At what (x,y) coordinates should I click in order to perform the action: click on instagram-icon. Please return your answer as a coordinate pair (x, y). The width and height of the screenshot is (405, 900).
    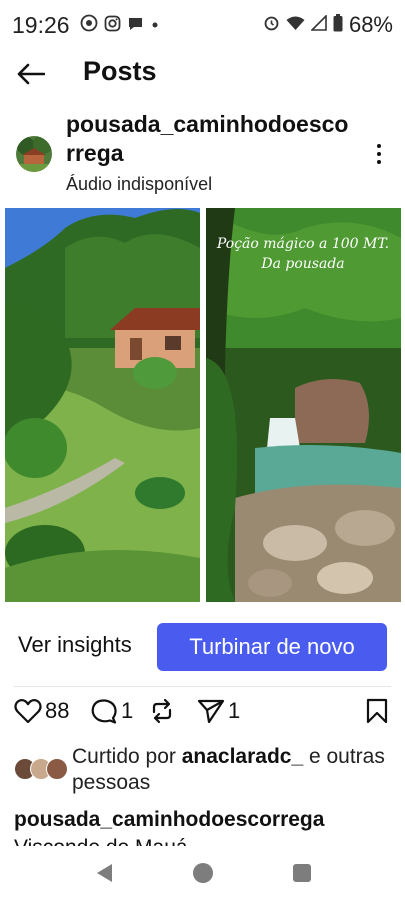
    Looking at the image, I should click on (112, 26).